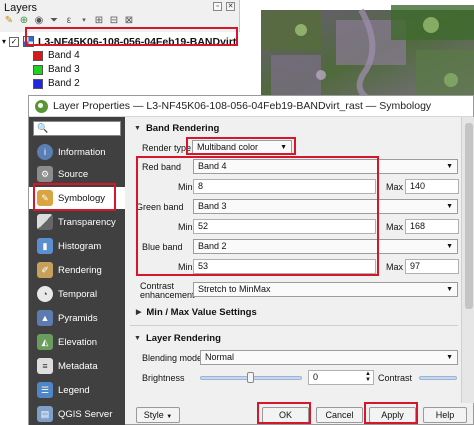  I want to click on layer-rendering-heading: Layer Rendering, so click(183, 338).